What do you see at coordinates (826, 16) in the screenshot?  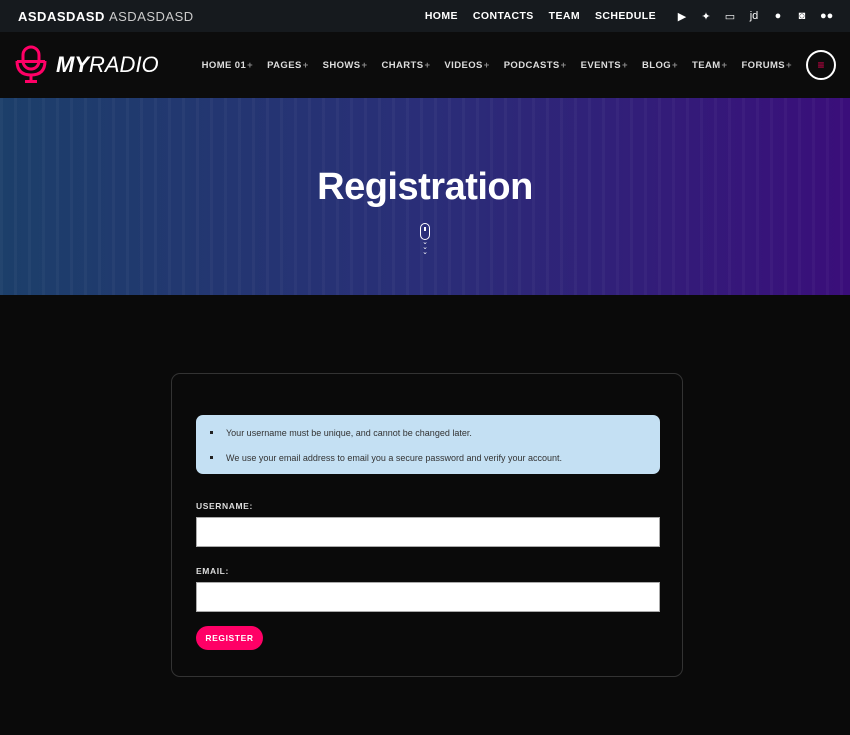 I see `flickr-icon: ●●` at bounding box center [826, 16].